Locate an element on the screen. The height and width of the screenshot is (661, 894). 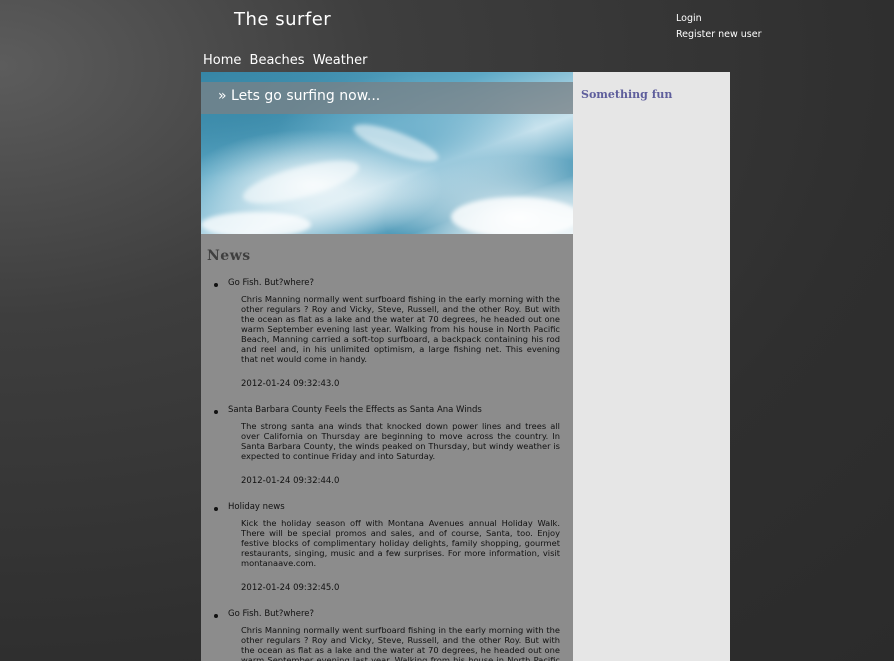
news-title: Holiday news is located at coordinates (400, 507).